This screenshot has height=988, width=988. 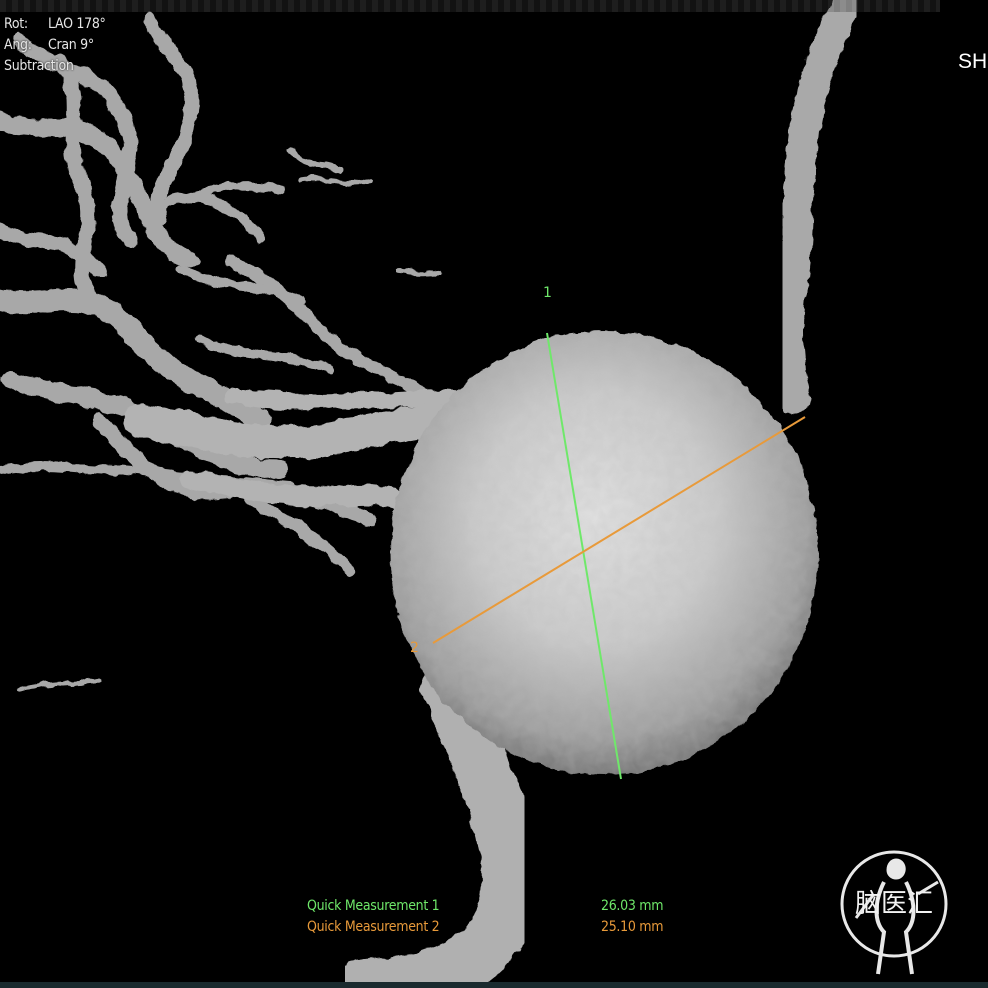 What do you see at coordinates (632, 906) in the screenshot?
I see `measurement-1-value: 26.03 mm` at bounding box center [632, 906].